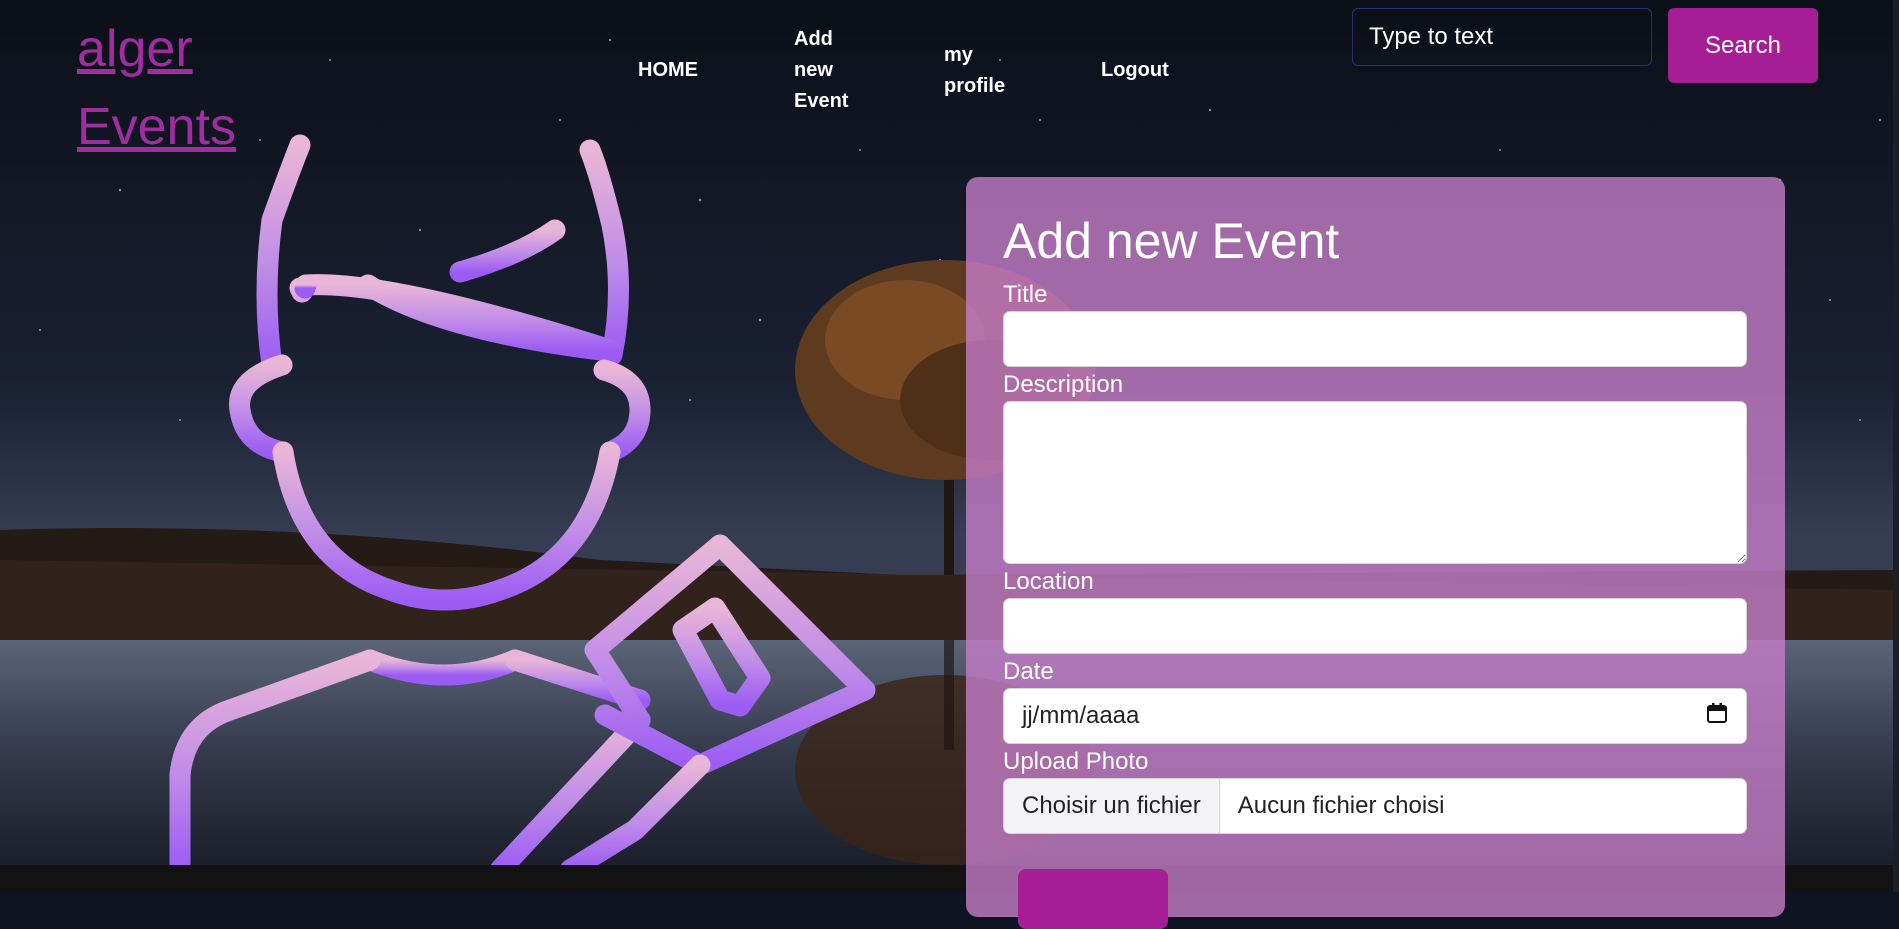  I want to click on nav-add-event-line2: new, so click(813, 70).